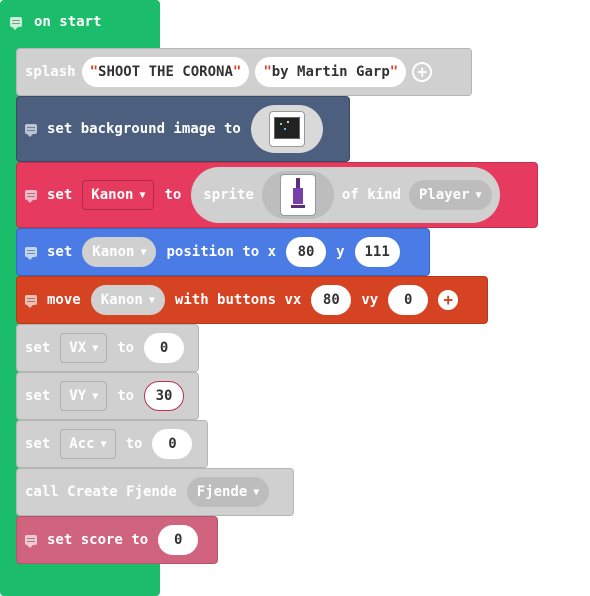  I want to click on y-label: y, so click(340, 252).